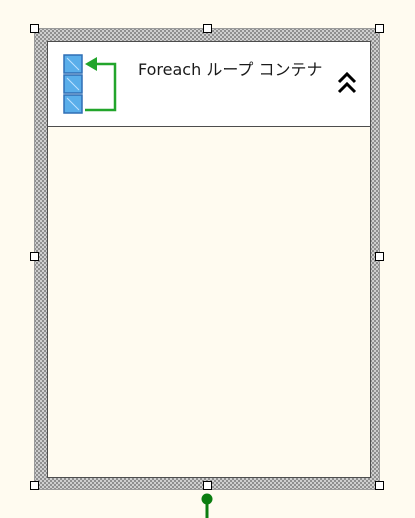  Describe the element at coordinates (207, 504) in the screenshot. I see `precedence-connector-icon` at that location.